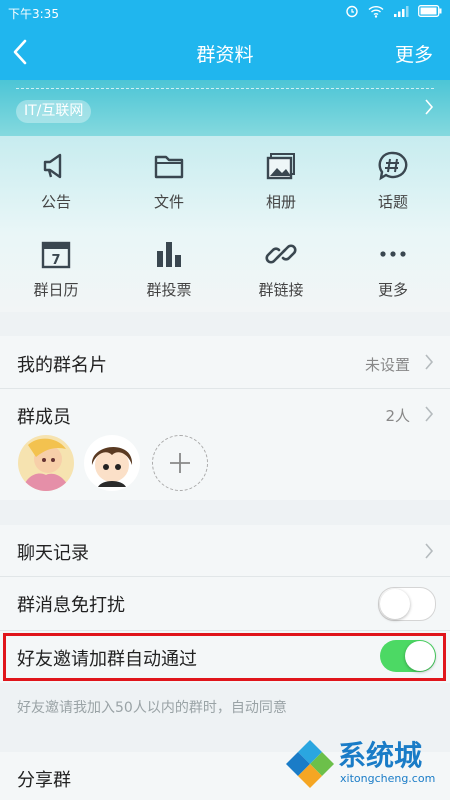 The image size is (450, 800). I want to click on feature-files: 文件, so click(169, 180).